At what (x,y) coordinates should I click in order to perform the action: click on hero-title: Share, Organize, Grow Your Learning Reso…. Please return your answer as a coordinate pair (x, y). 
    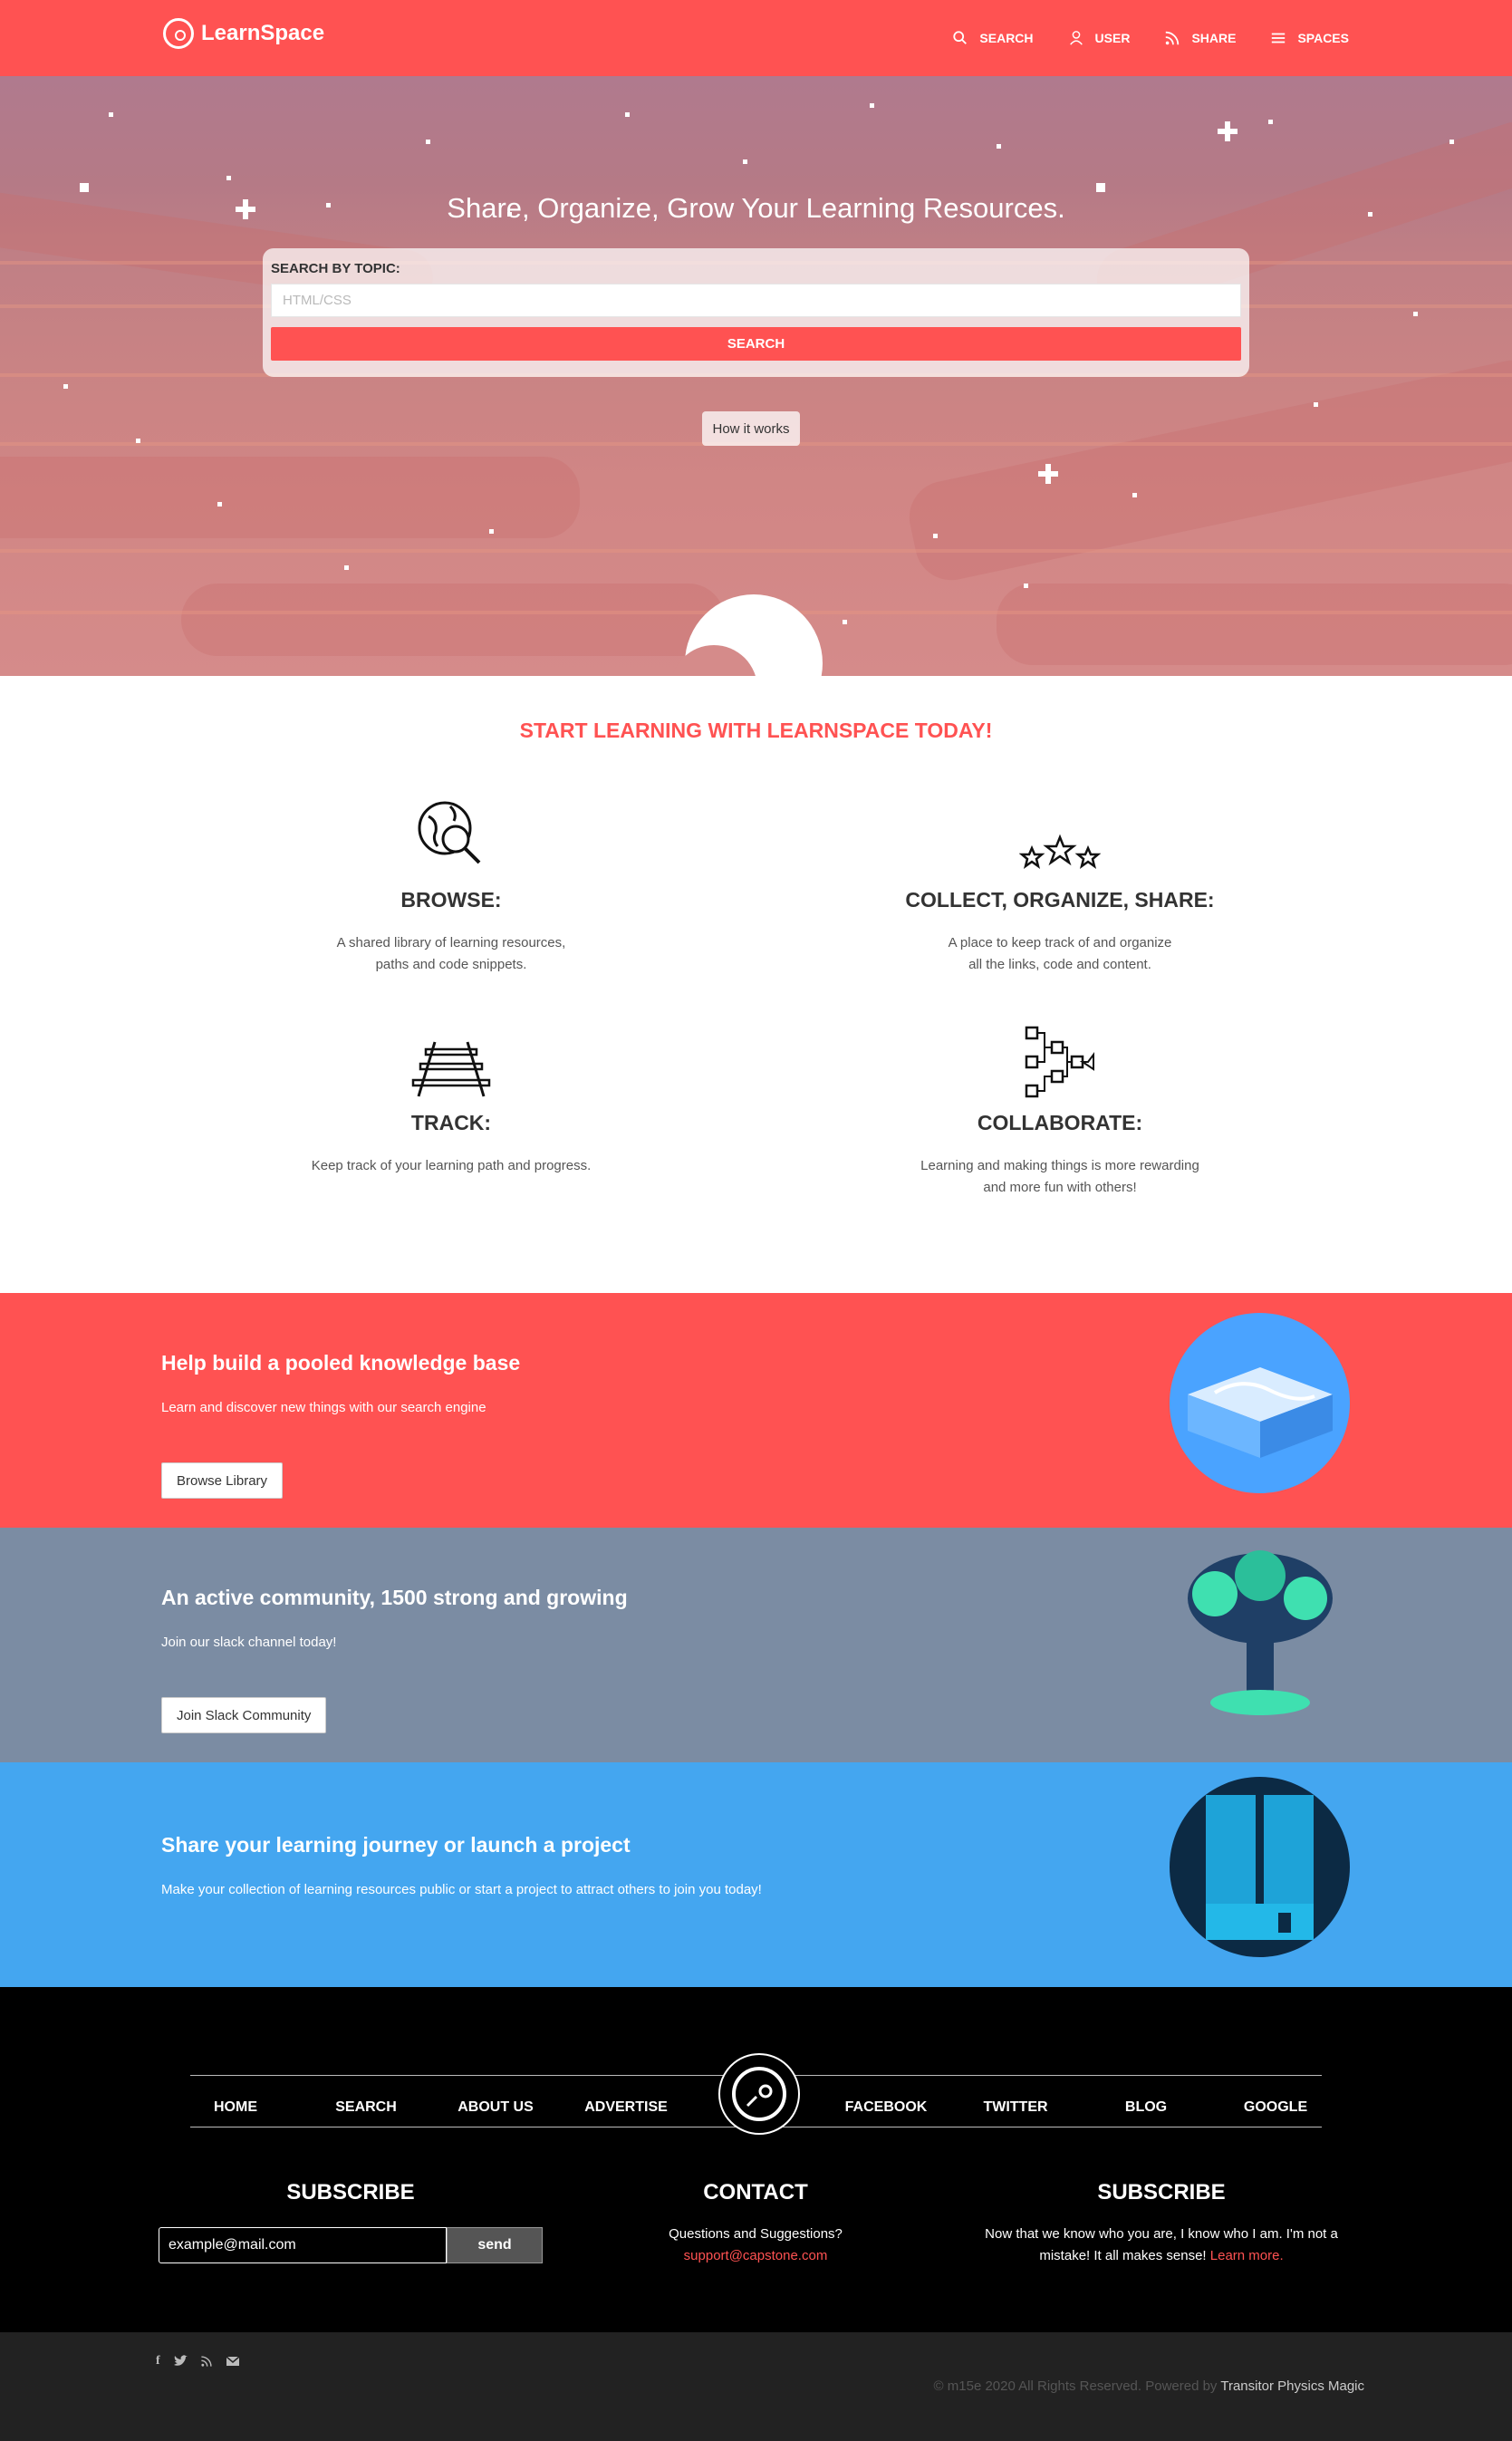
    Looking at the image, I should click on (756, 208).